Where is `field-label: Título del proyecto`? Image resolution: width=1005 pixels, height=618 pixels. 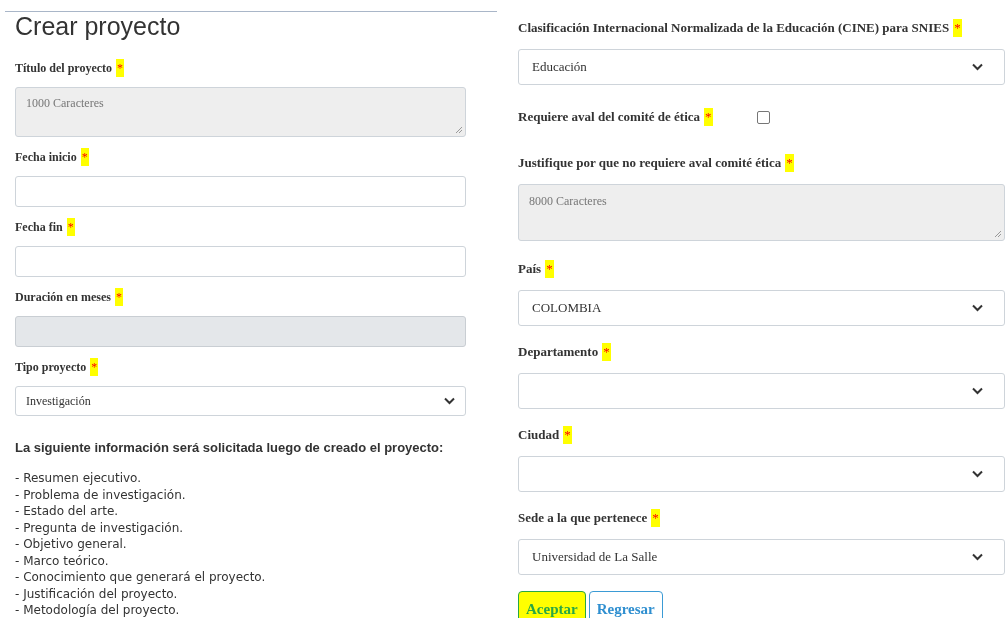
field-label: Título del proyecto is located at coordinates (64, 68).